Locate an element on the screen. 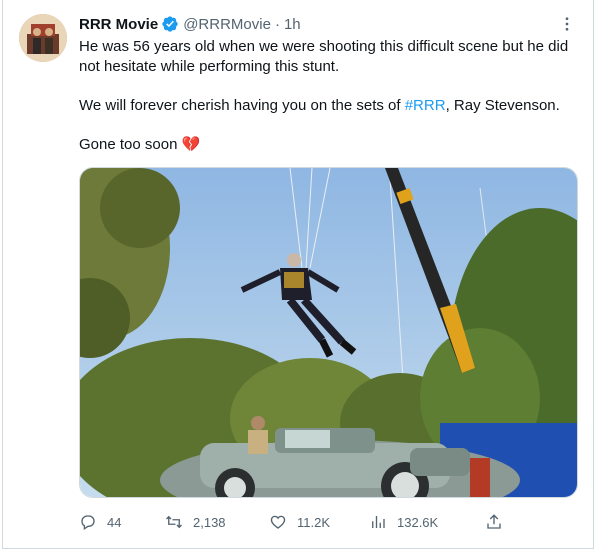 The height and width of the screenshot is (553, 600). views-button: 132.6K is located at coordinates (427, 522).